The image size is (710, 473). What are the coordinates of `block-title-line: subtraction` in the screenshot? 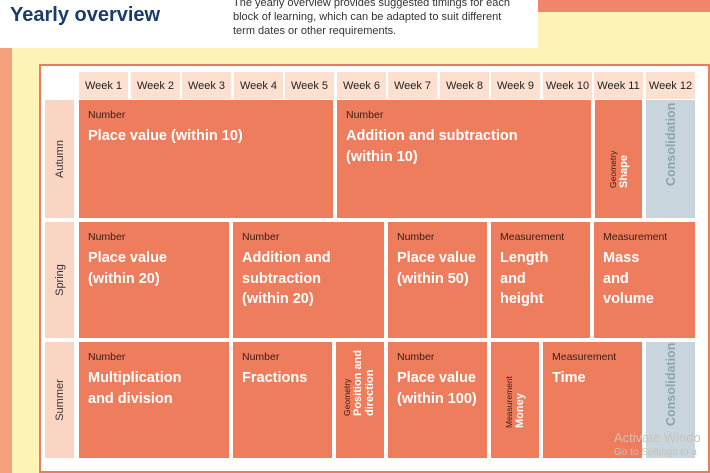 It's located at (281, 278).